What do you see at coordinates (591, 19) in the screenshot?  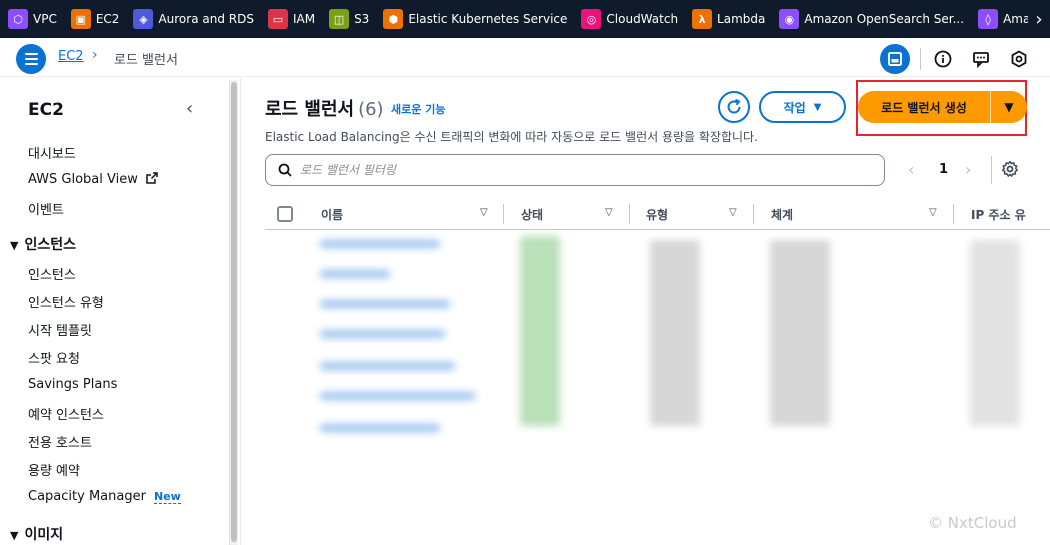 I see `cloudwatch-icon: ◎` at bounding box center [591, 19].